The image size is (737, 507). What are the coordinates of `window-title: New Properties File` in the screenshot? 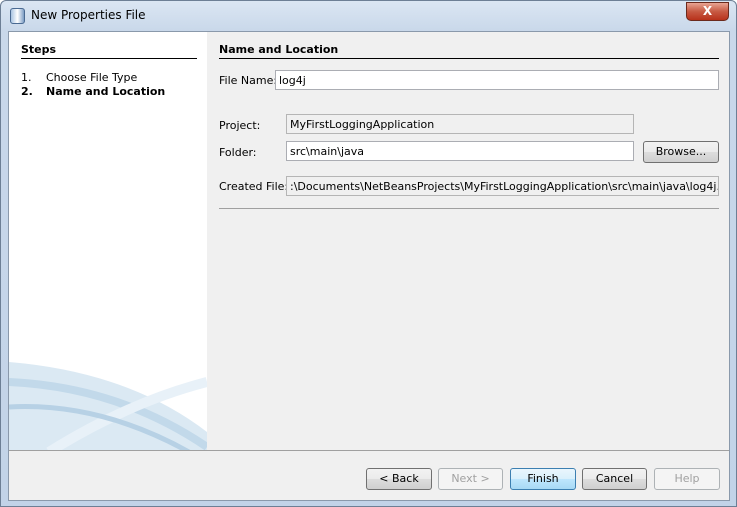 It's located at (88, 15).